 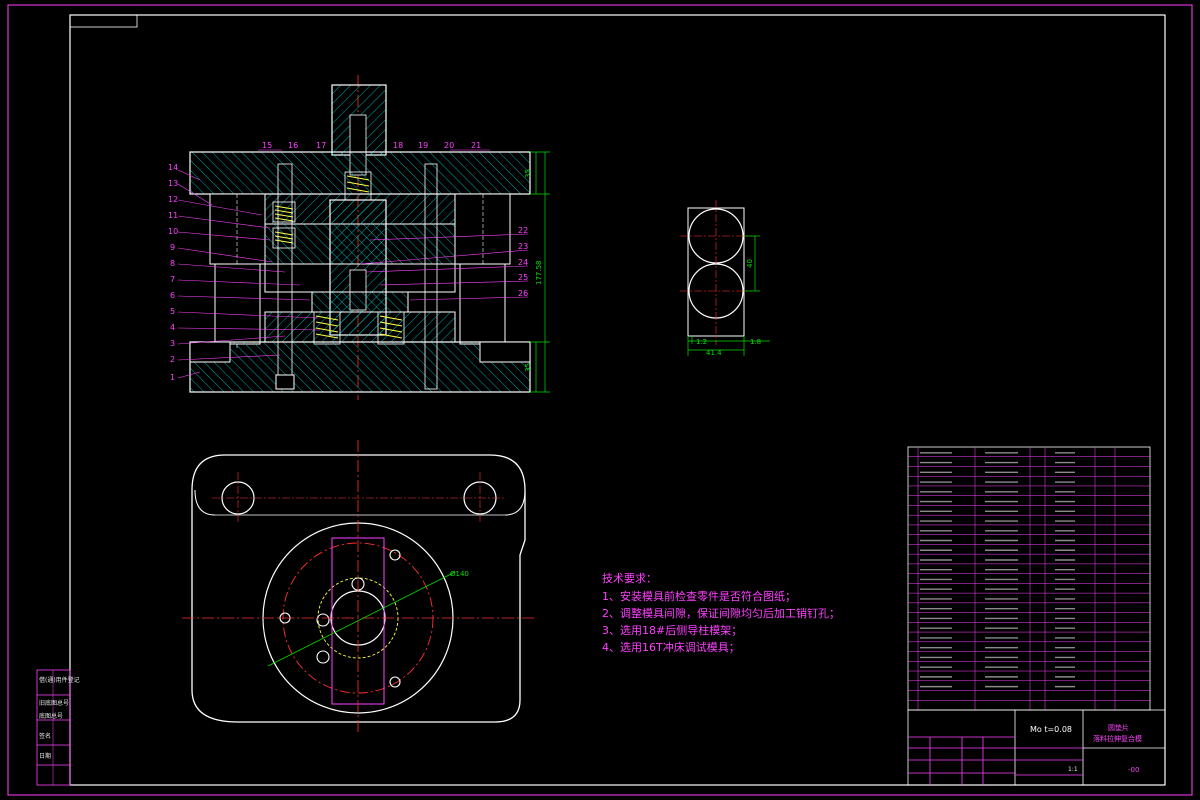 What do you see at coordinates (528, 367) in the screenshot?
I see `dim-bottom-plate: 35` at bounding box center [528, 367].